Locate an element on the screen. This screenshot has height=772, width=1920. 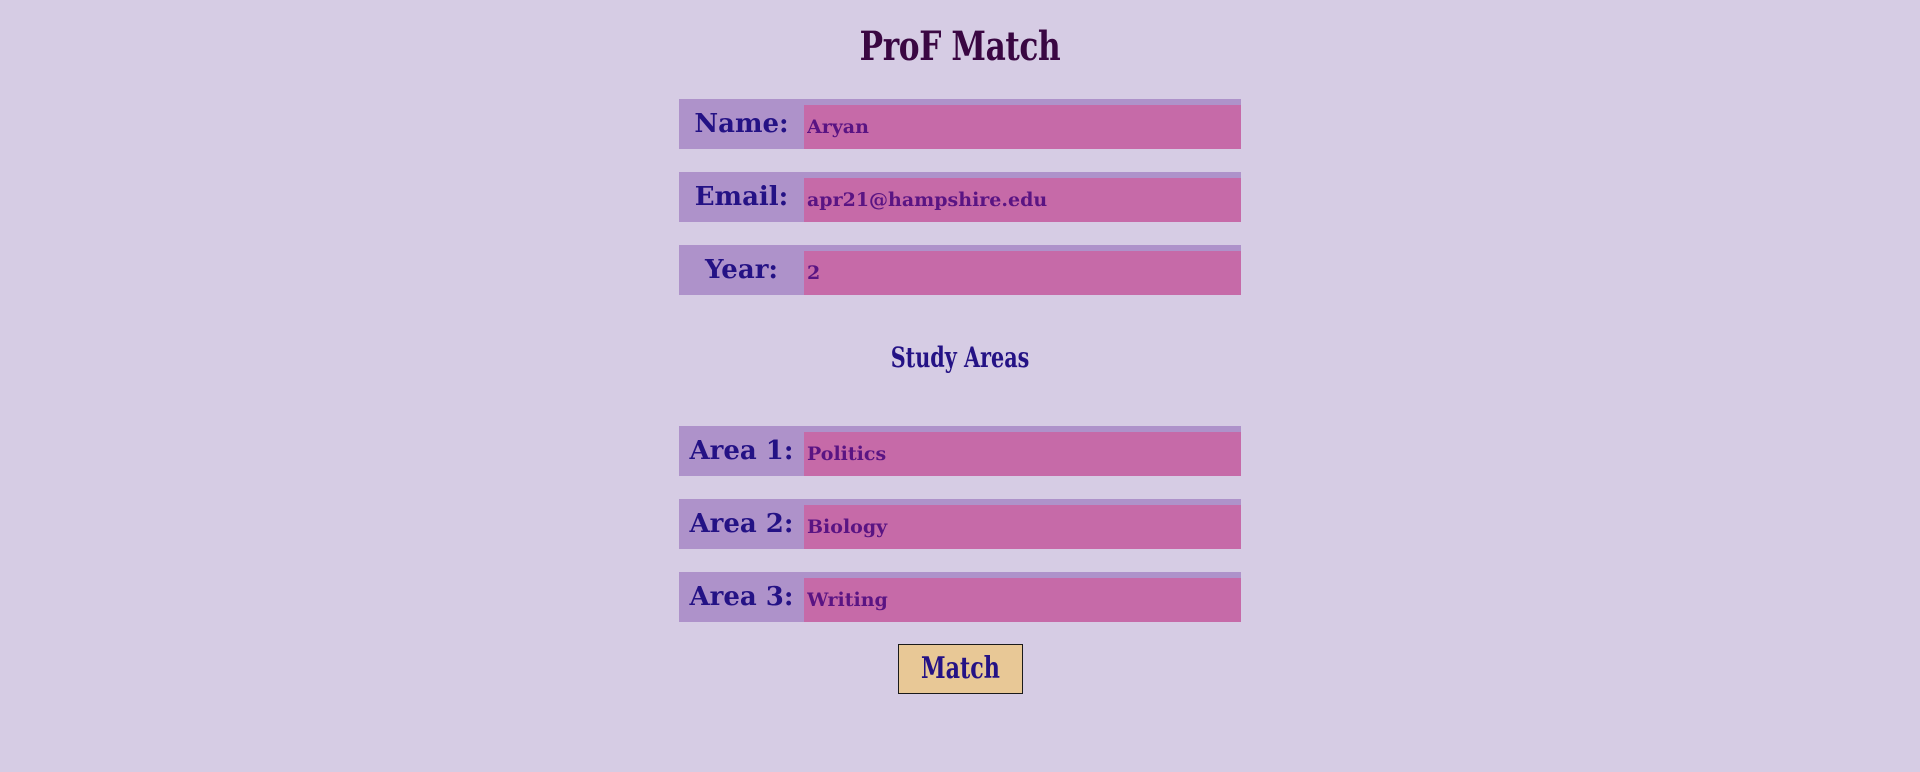
name-label: Name: is located at coordinates (741, 124).